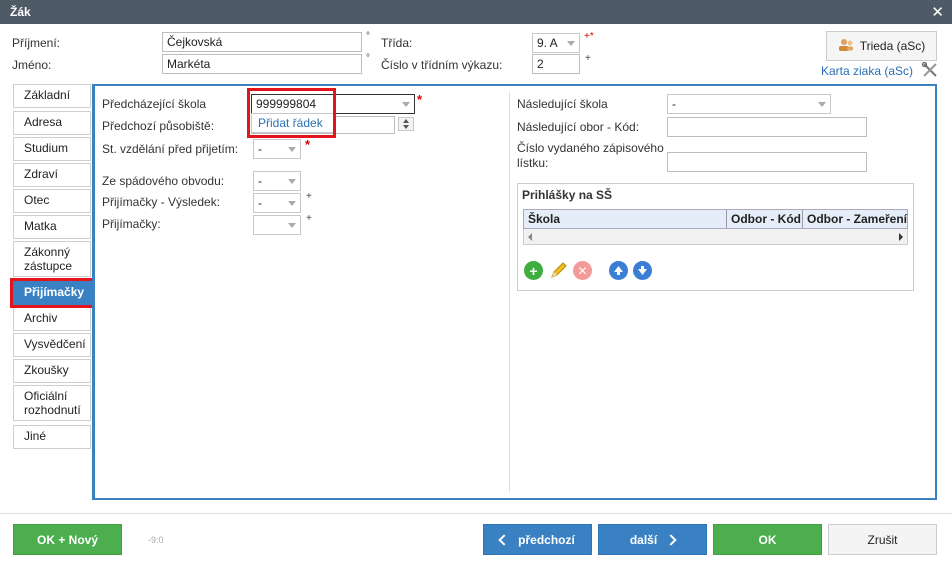 This screenshot has width=952, height=568. Describe the element at coordinates (406, 127) in the screenshot. I see `spinner-down-icon` at that location.